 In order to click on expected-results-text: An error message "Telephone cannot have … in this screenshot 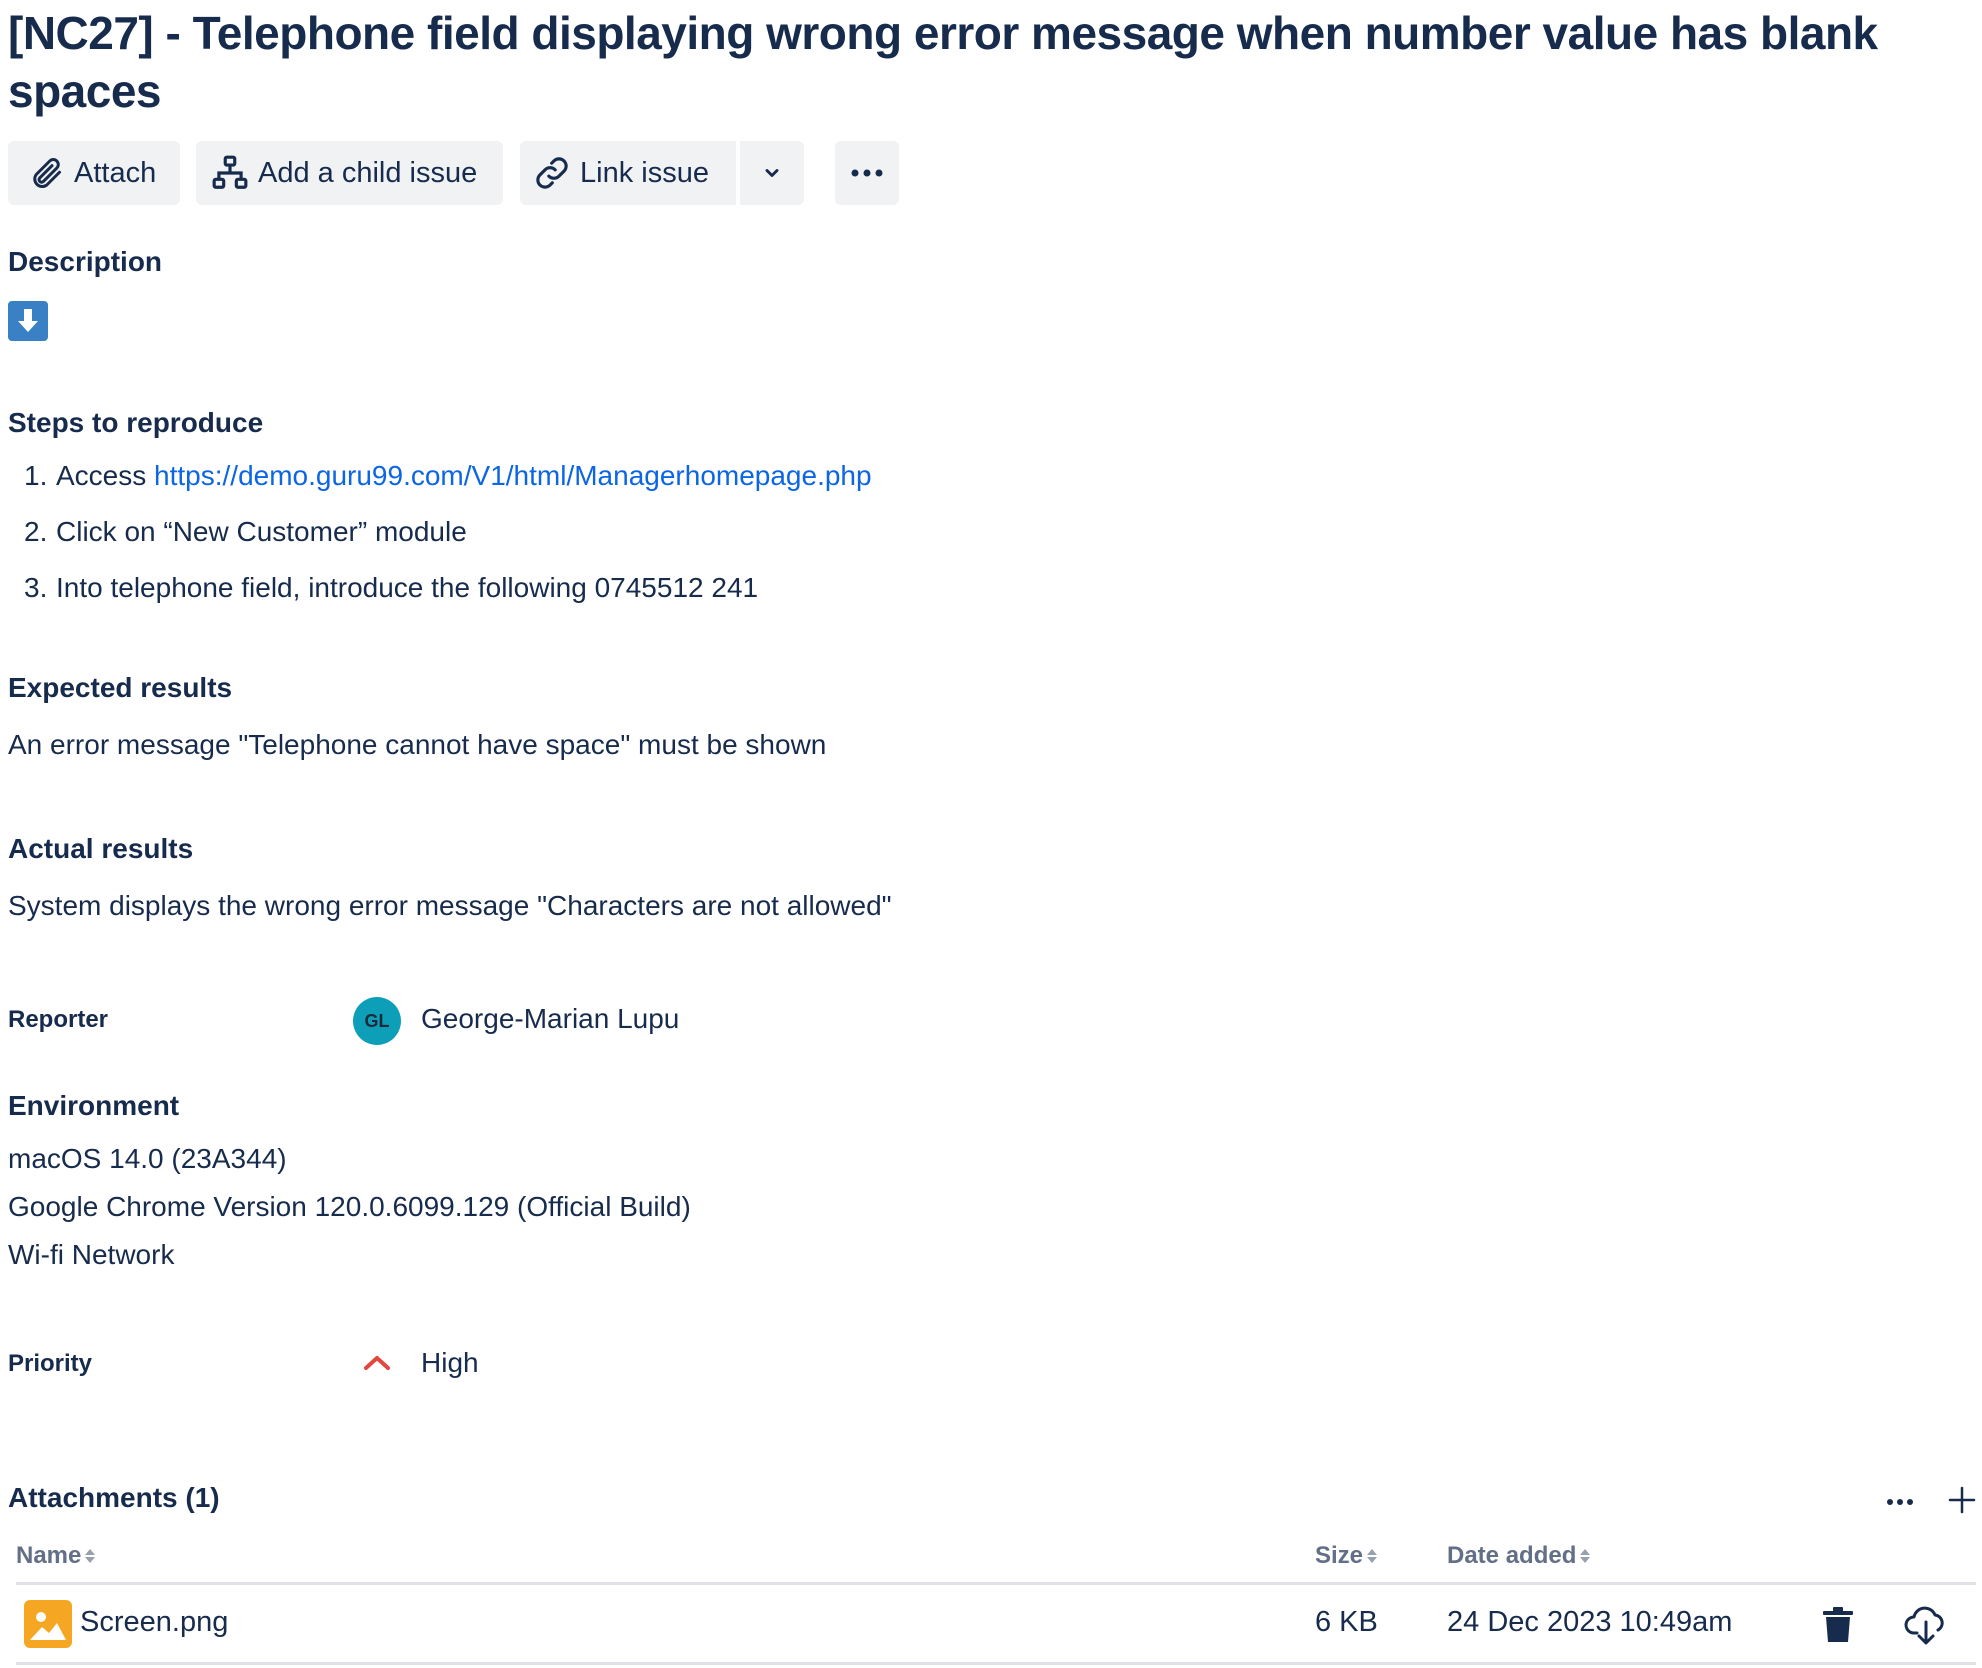, I will do `click(417, 744)`.